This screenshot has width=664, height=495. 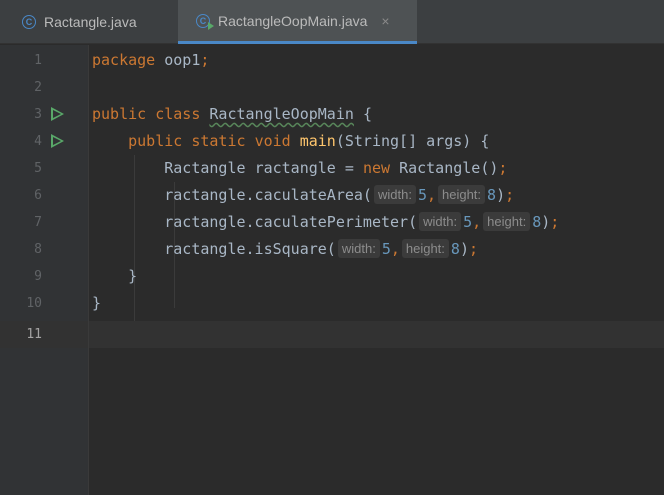 I want to click on keyword: static, so click(x=218, y=141).